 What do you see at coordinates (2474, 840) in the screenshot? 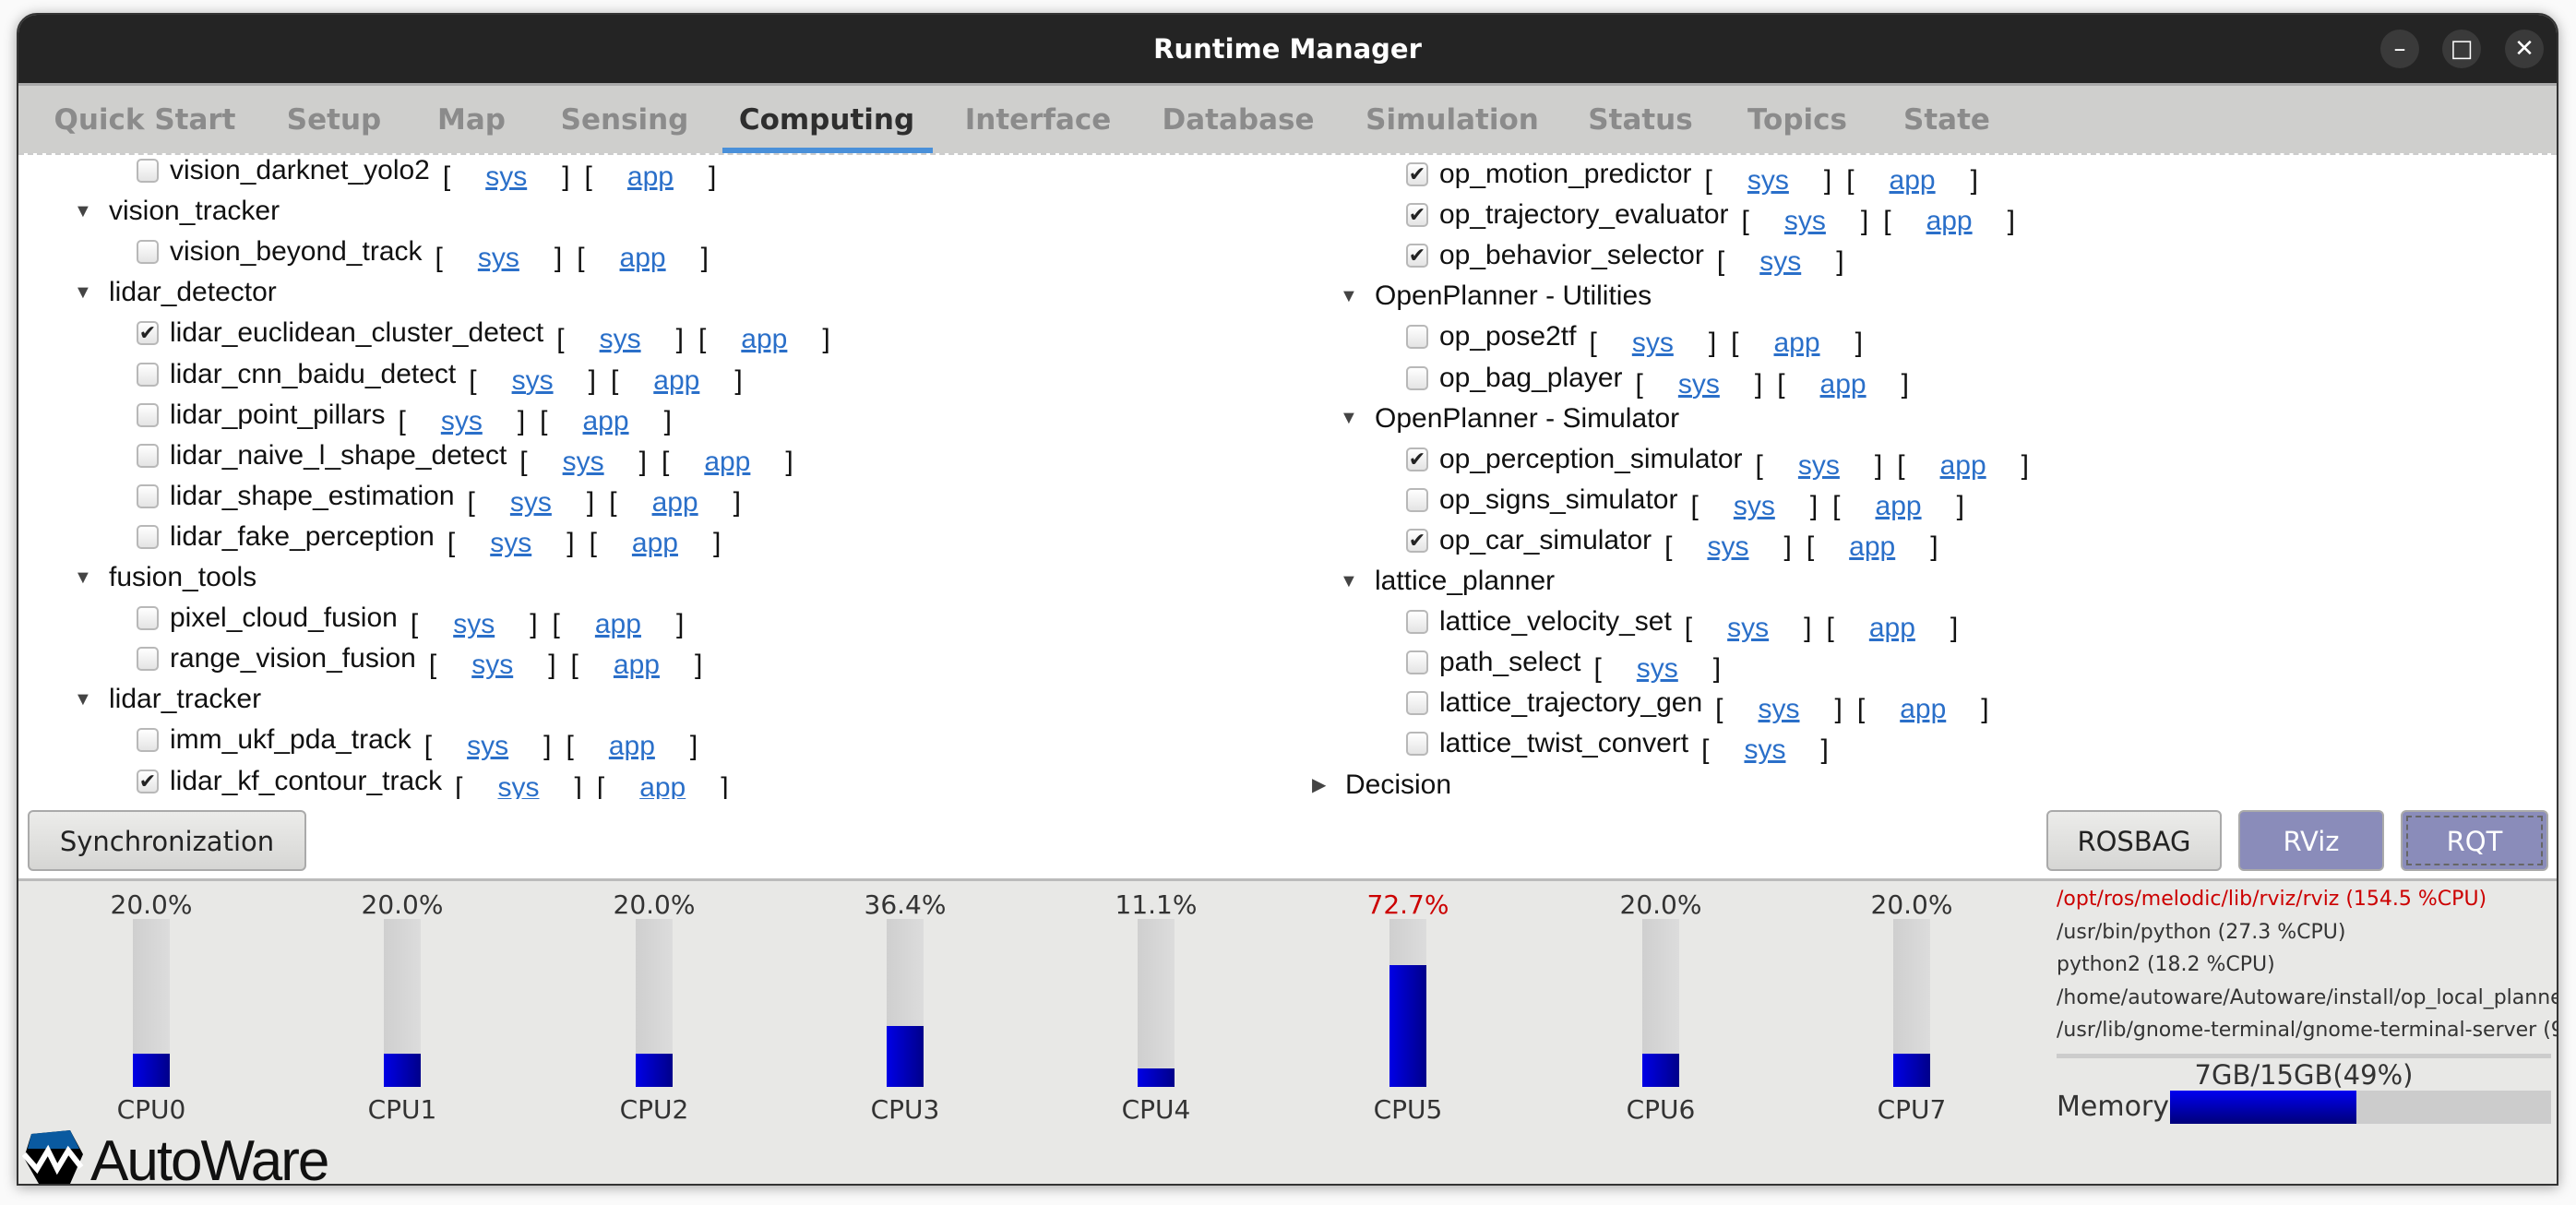
I see `rqt-button: RQT` at bounding box center [2474, 840].